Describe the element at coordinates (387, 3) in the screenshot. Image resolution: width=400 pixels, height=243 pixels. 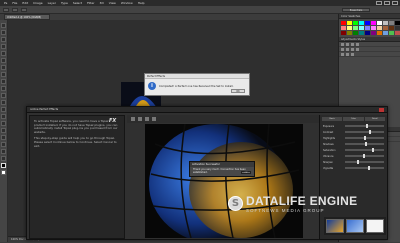
I see `maximize-icon` at that location.